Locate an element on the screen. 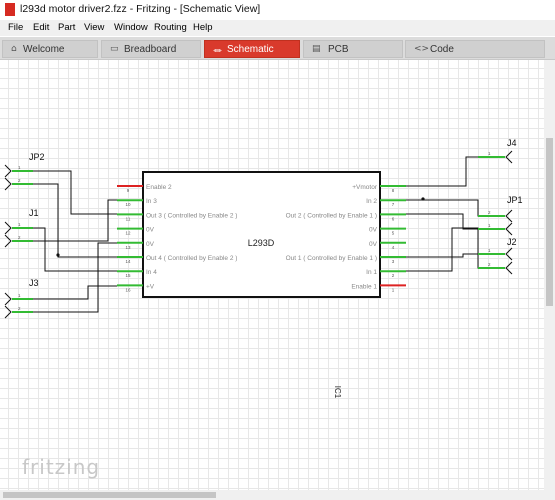  junction-dot-left is located at coordinates (58, 255).